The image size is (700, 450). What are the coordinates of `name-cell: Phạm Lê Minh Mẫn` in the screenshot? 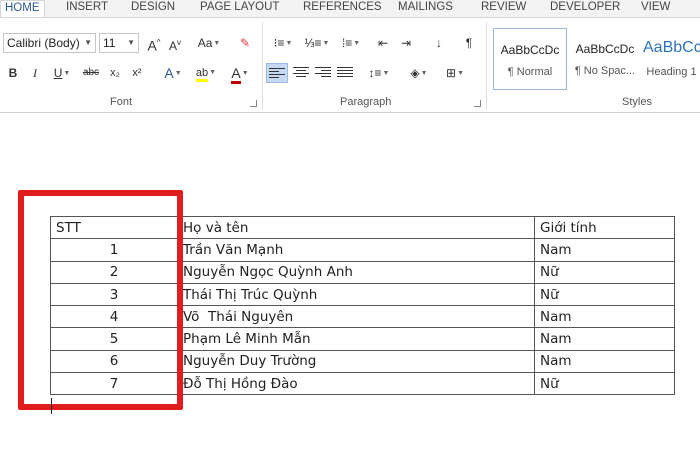 It's located at (356, 339).